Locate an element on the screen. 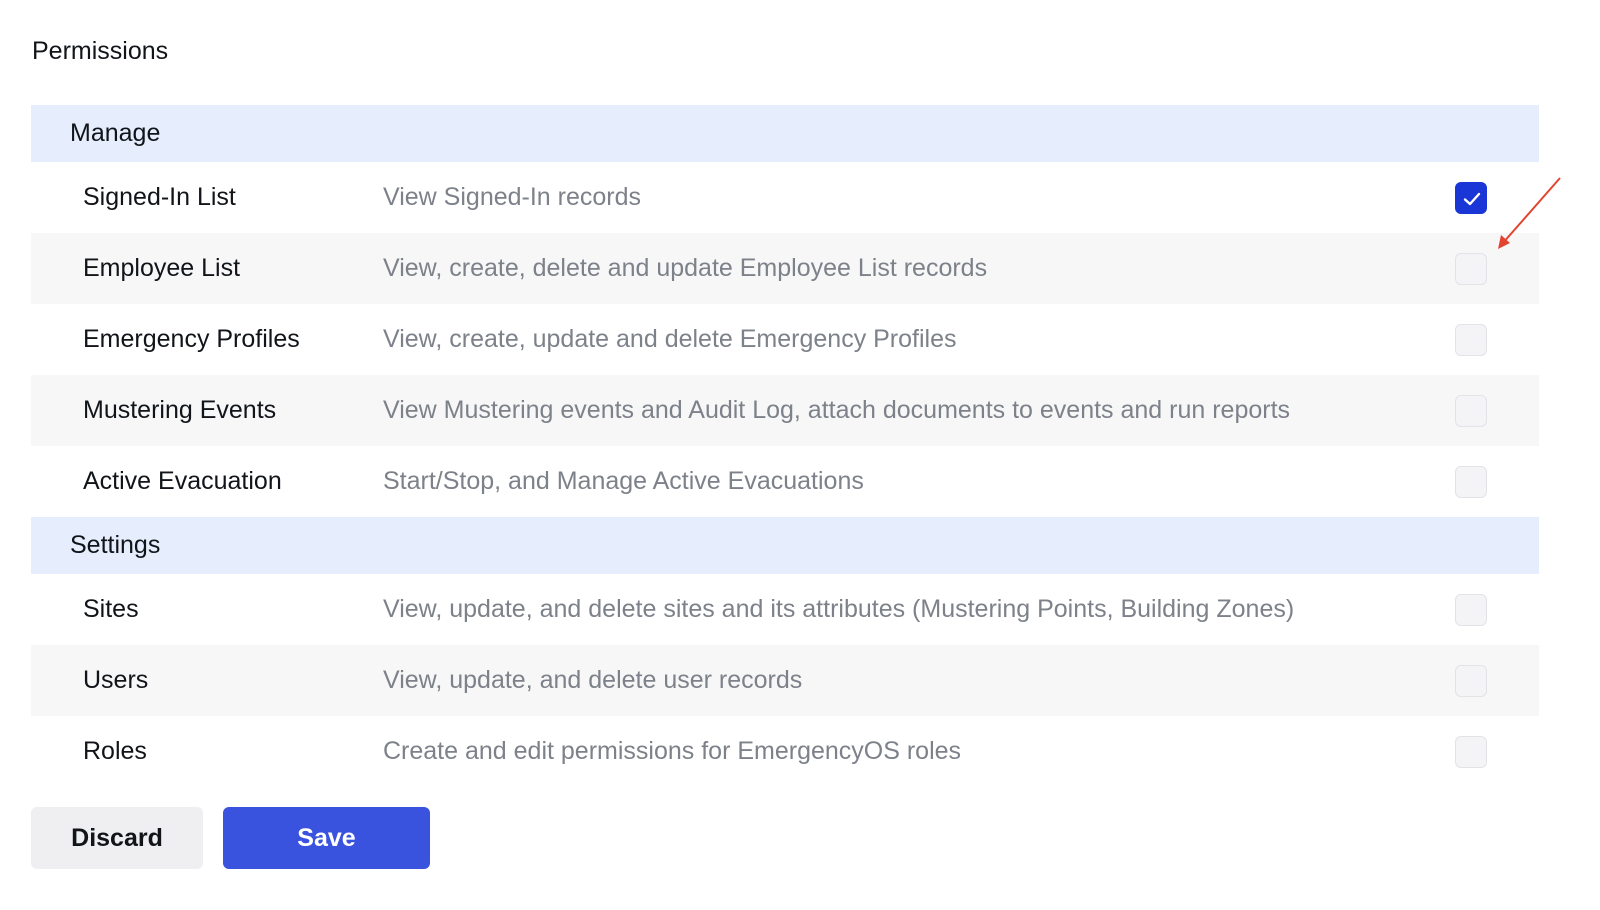 Image resolution: width=1600 pixels, height=910 pixels. permission-checkbox-roles is located at coordinates (1471, 751).